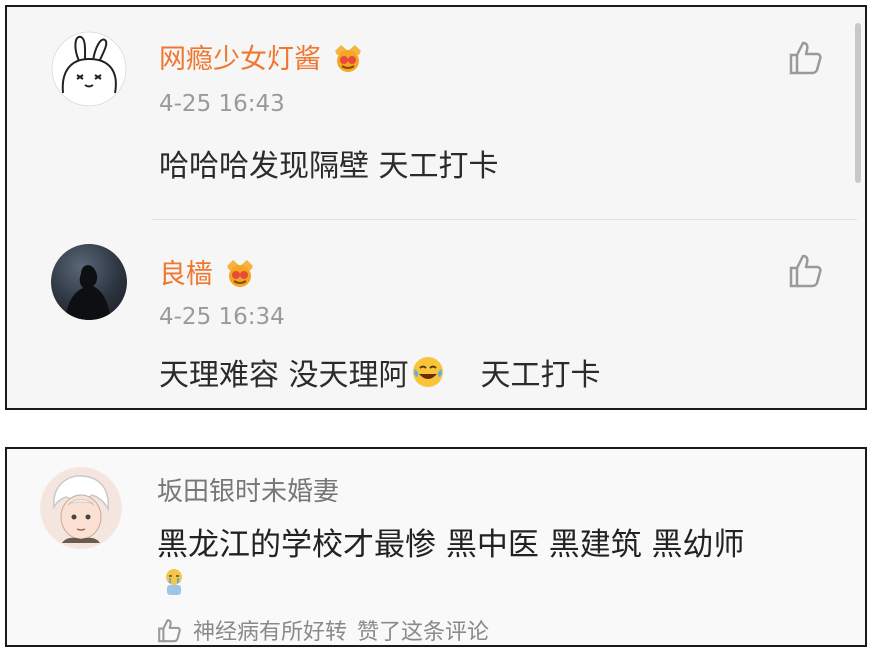  I want to click on crying-figure-emoji-icon, so click(174, 582).